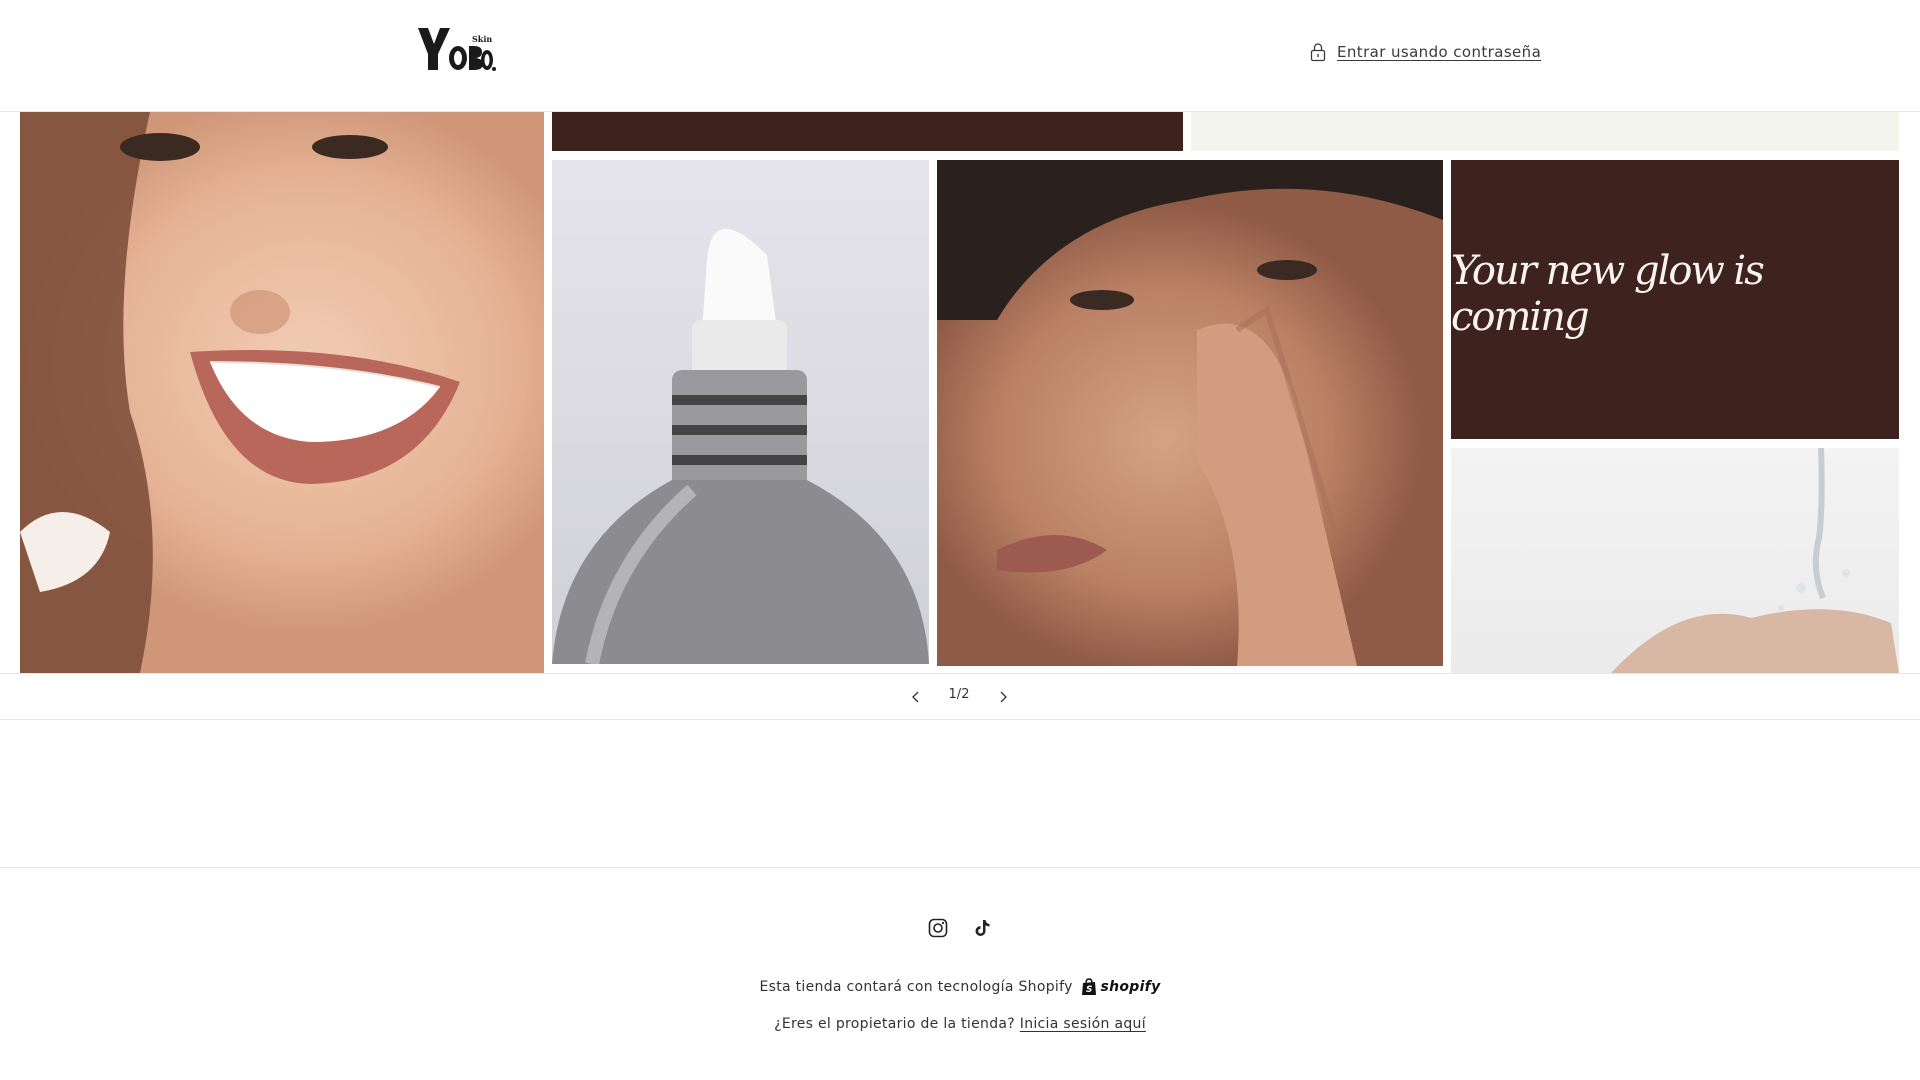 The height and width of the screenshot is (1080, 1920). Describe the element at coordinates (960, 928) in the screenshot. I see `social-links` at that location.